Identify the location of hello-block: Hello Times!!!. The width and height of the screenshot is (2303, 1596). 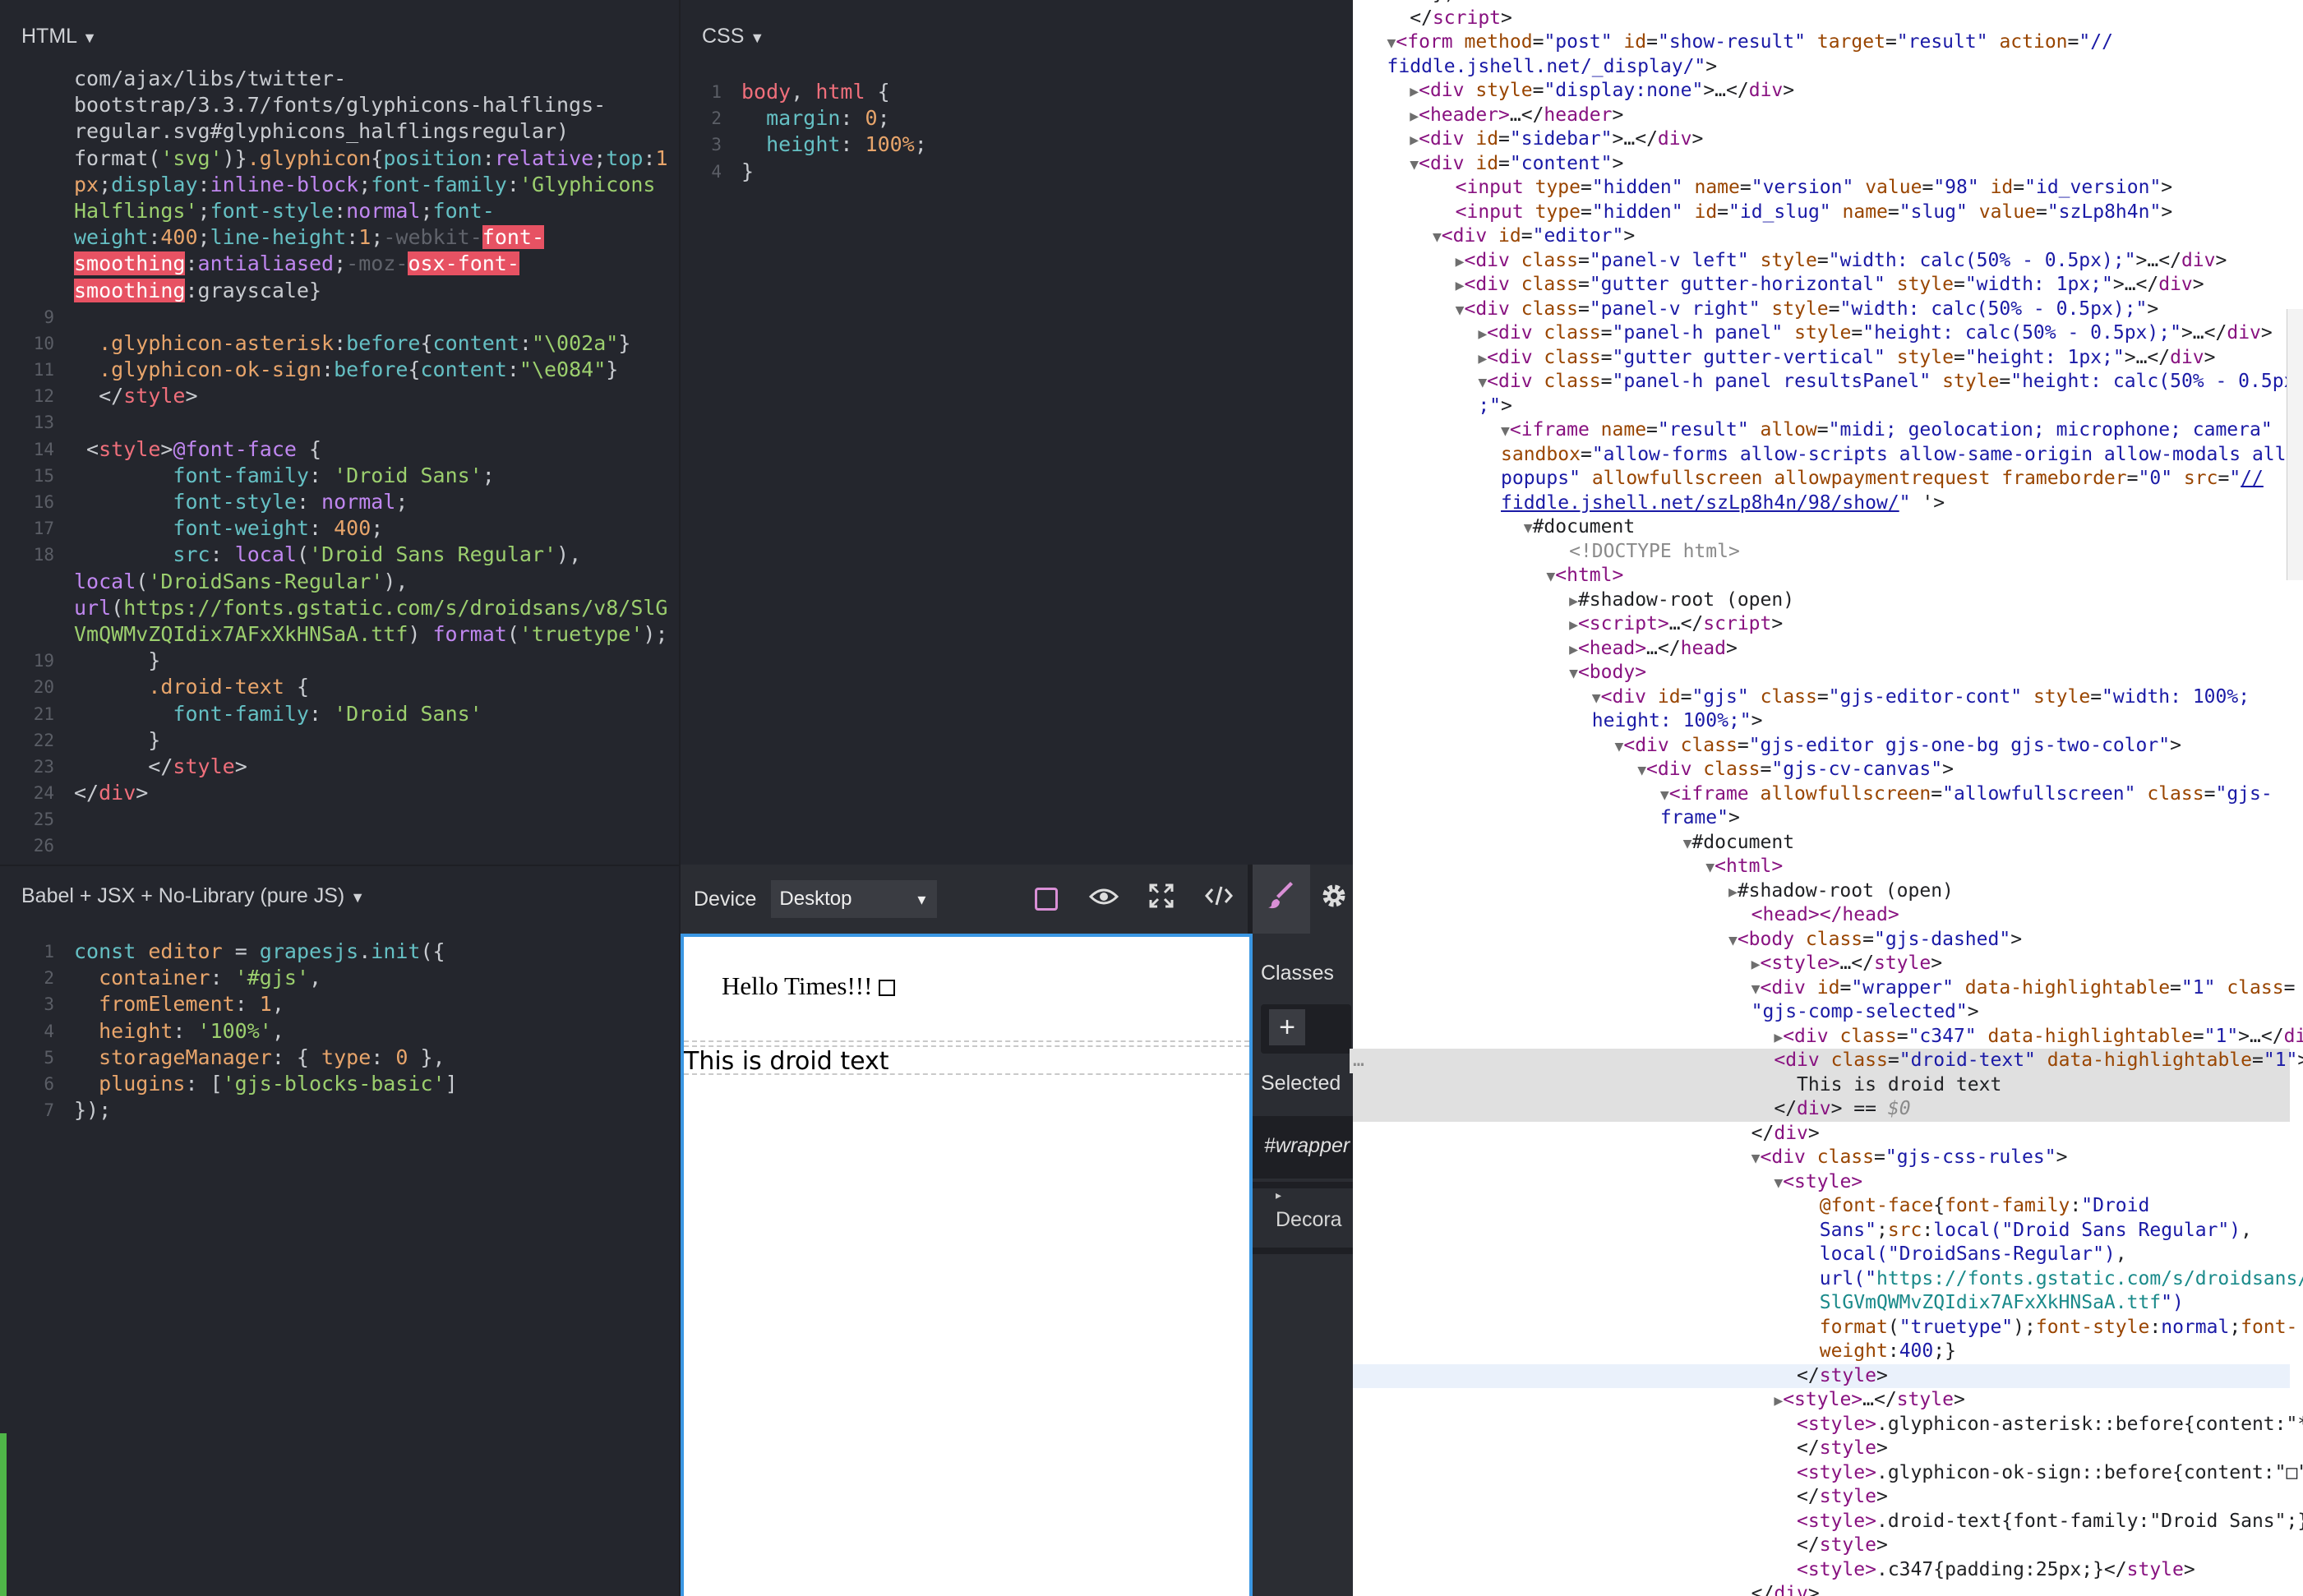
(967, 989).